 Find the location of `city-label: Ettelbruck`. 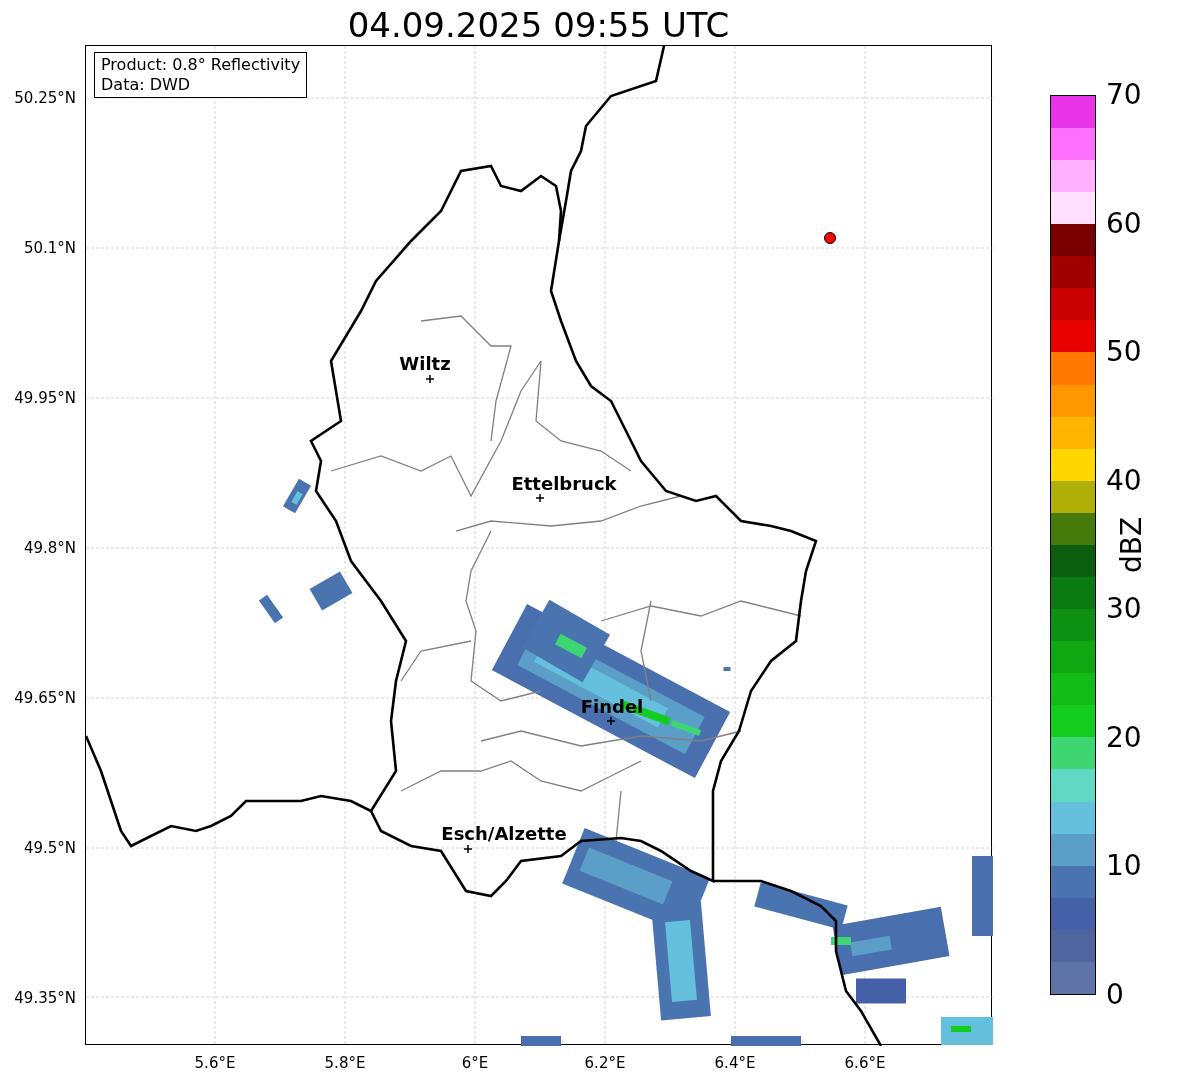

city-label: Ettelbruck is located at coordinates (564, 483).